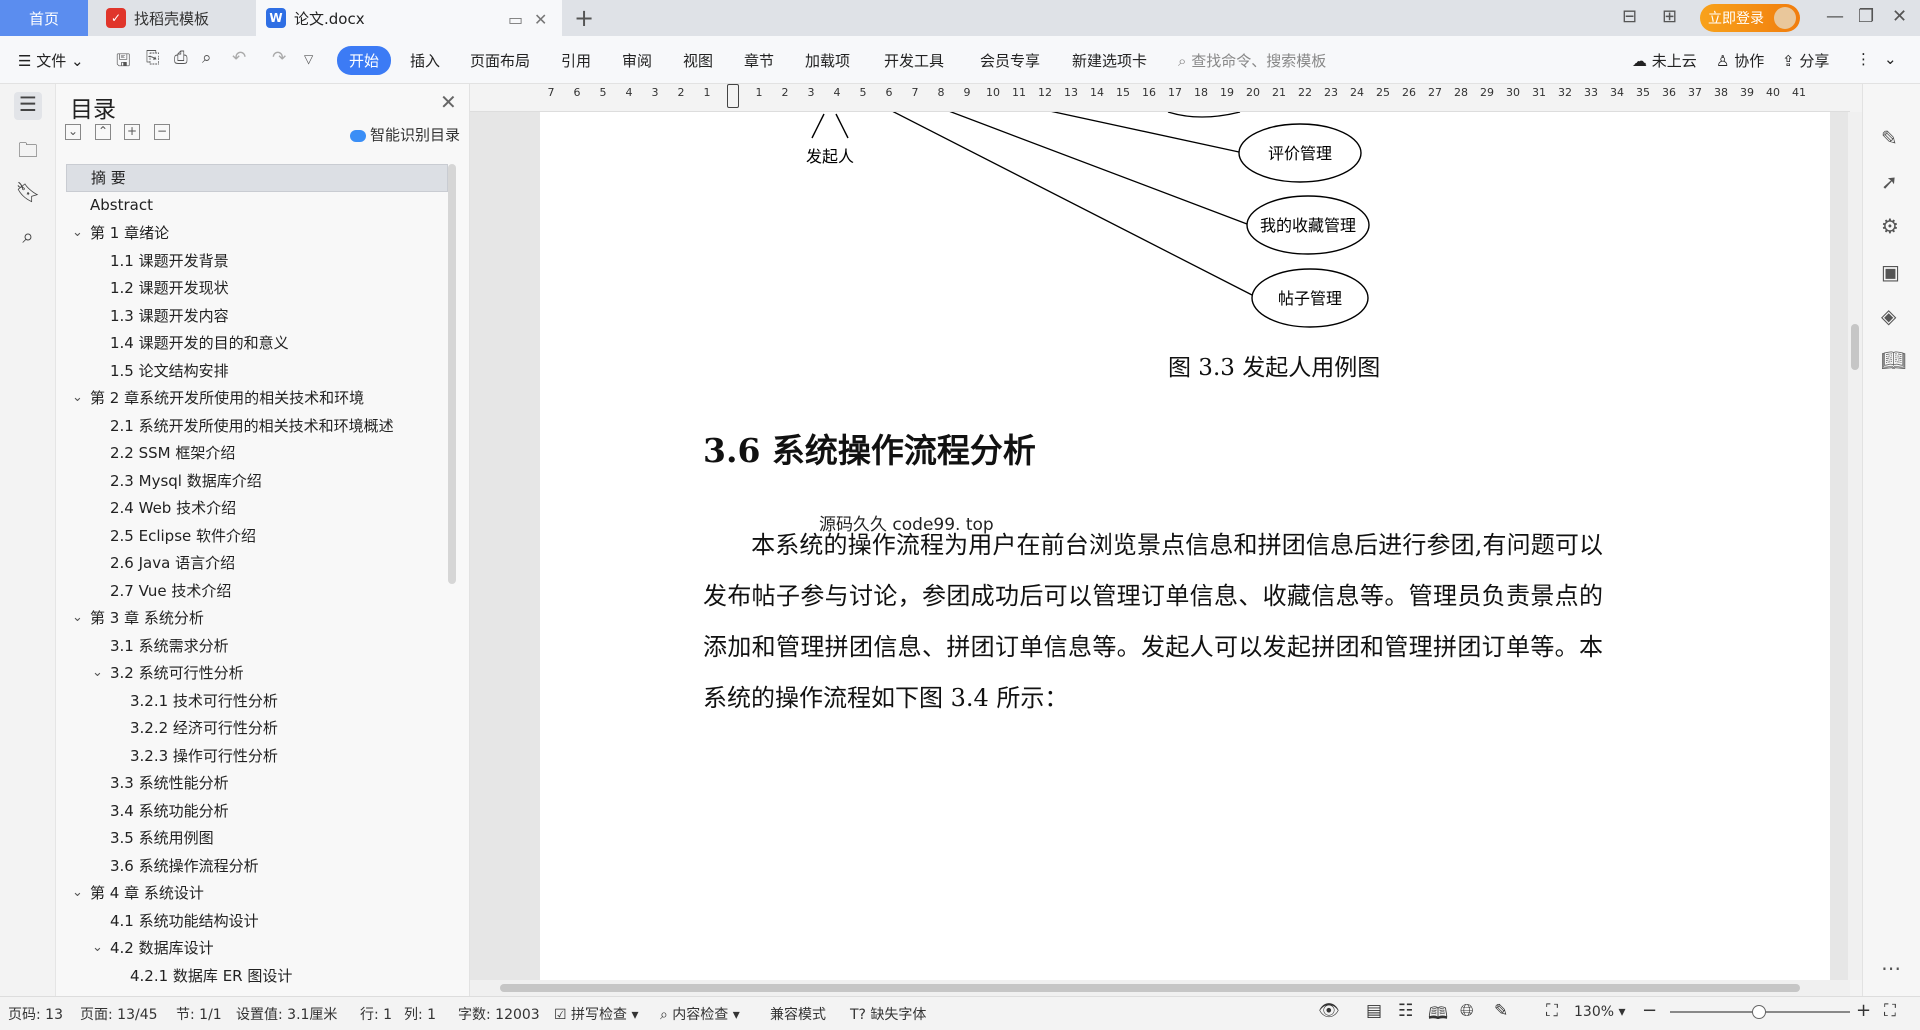 Image resolution: width=1920 pixels, height=1030 pixels. Describe the element at coordinates (257, 646) in the screenshot. I see `toc-item: 3.1 系统需求分析` at that location.